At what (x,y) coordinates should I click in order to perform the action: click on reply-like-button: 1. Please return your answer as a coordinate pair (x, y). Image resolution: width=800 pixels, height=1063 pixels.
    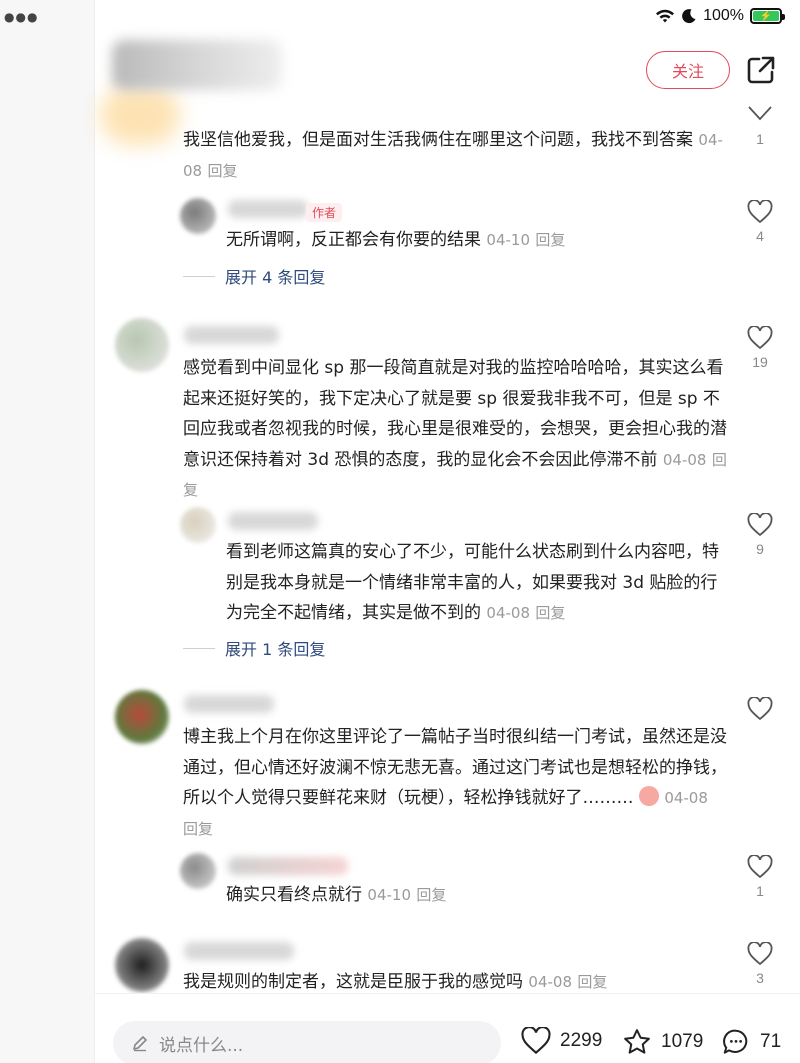
    Looking at the image, I should click on (760, 877).